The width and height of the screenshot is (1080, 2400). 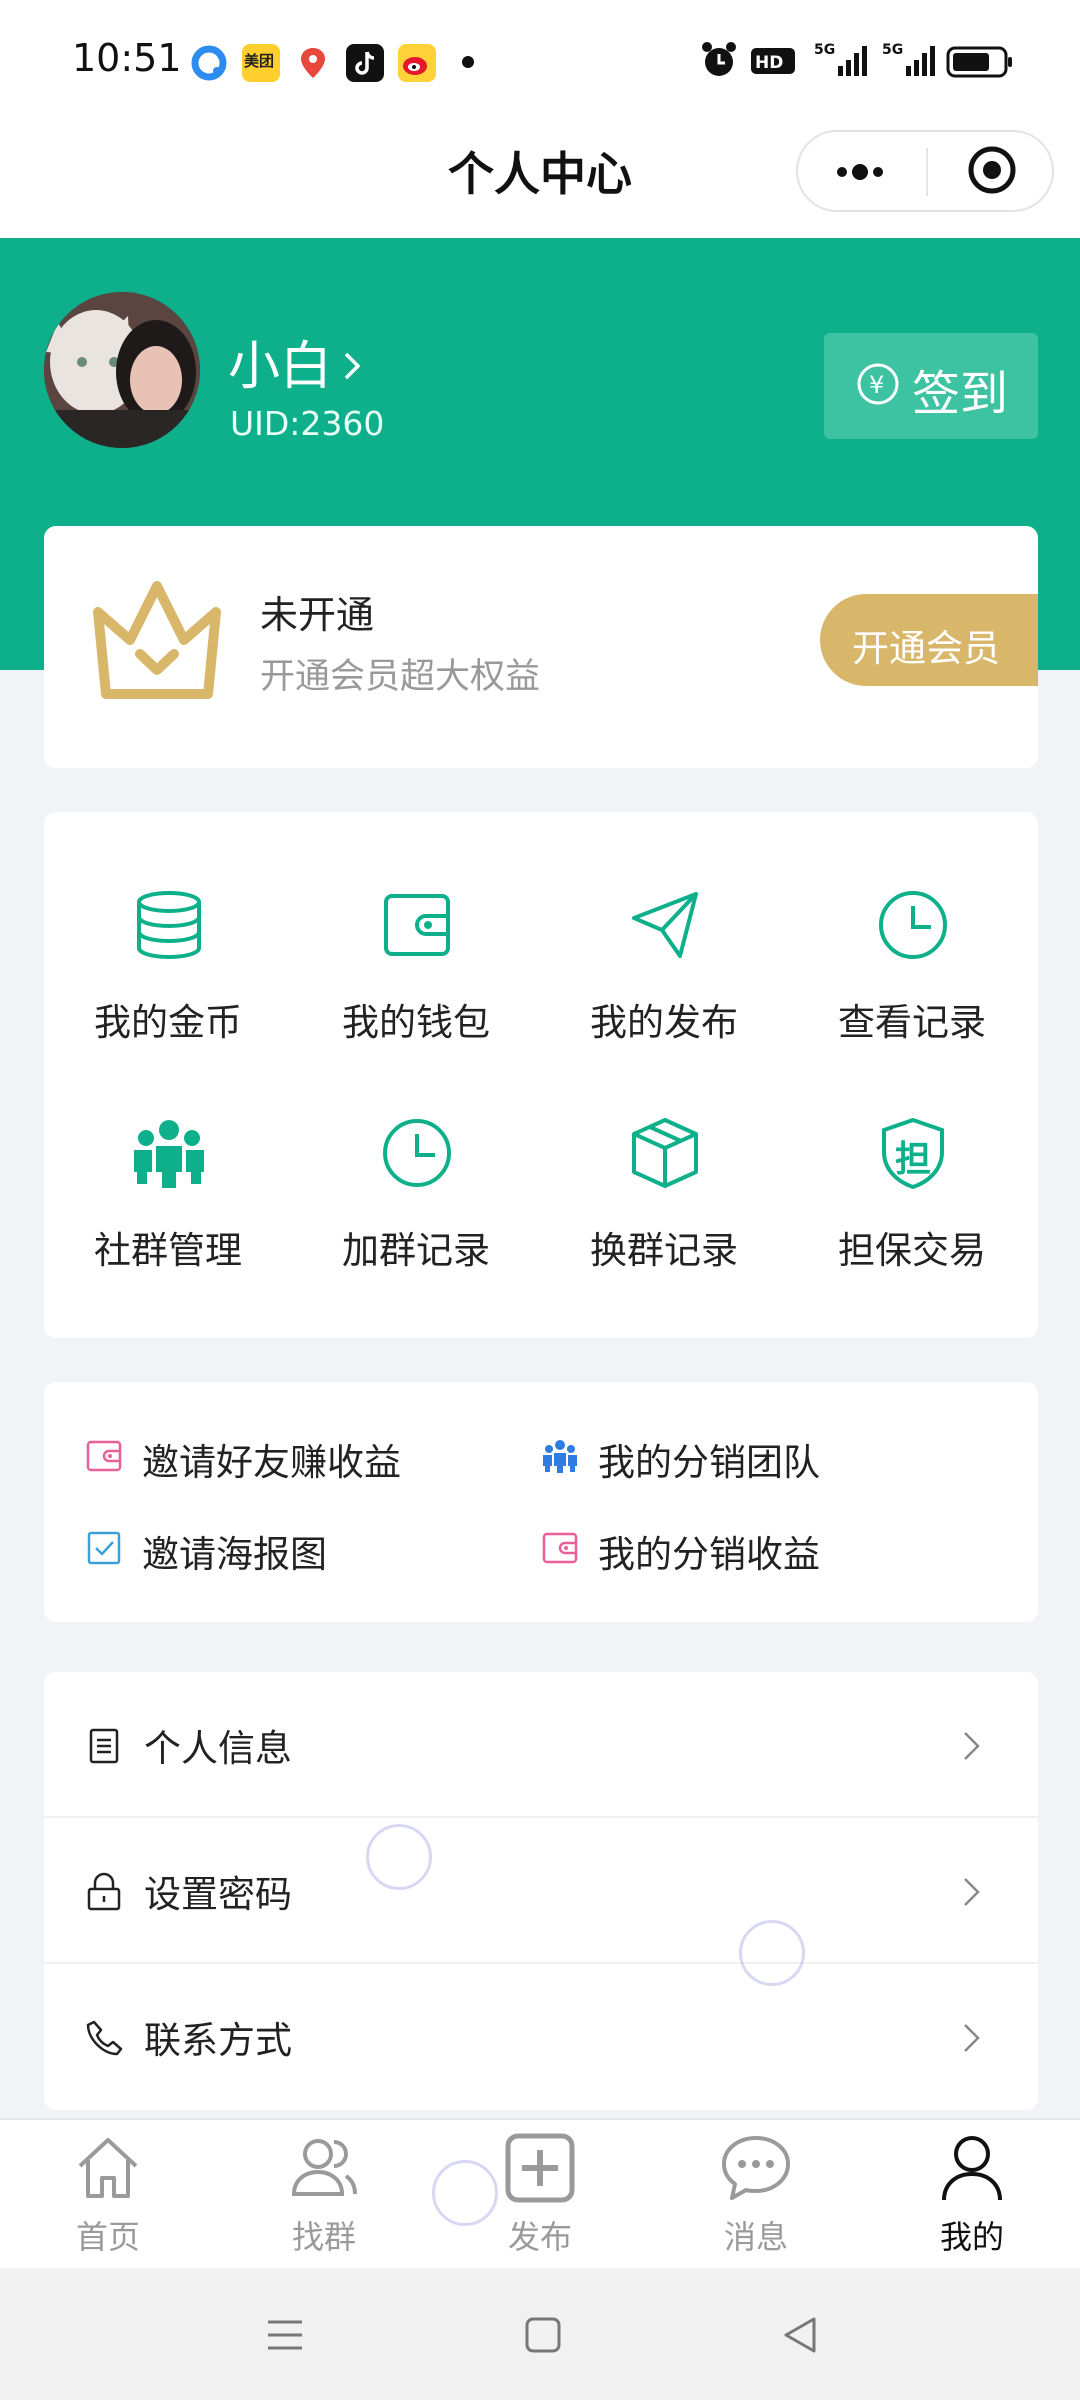 I want to click on grid-label: 加群记录, so click(x=416, y=1250).